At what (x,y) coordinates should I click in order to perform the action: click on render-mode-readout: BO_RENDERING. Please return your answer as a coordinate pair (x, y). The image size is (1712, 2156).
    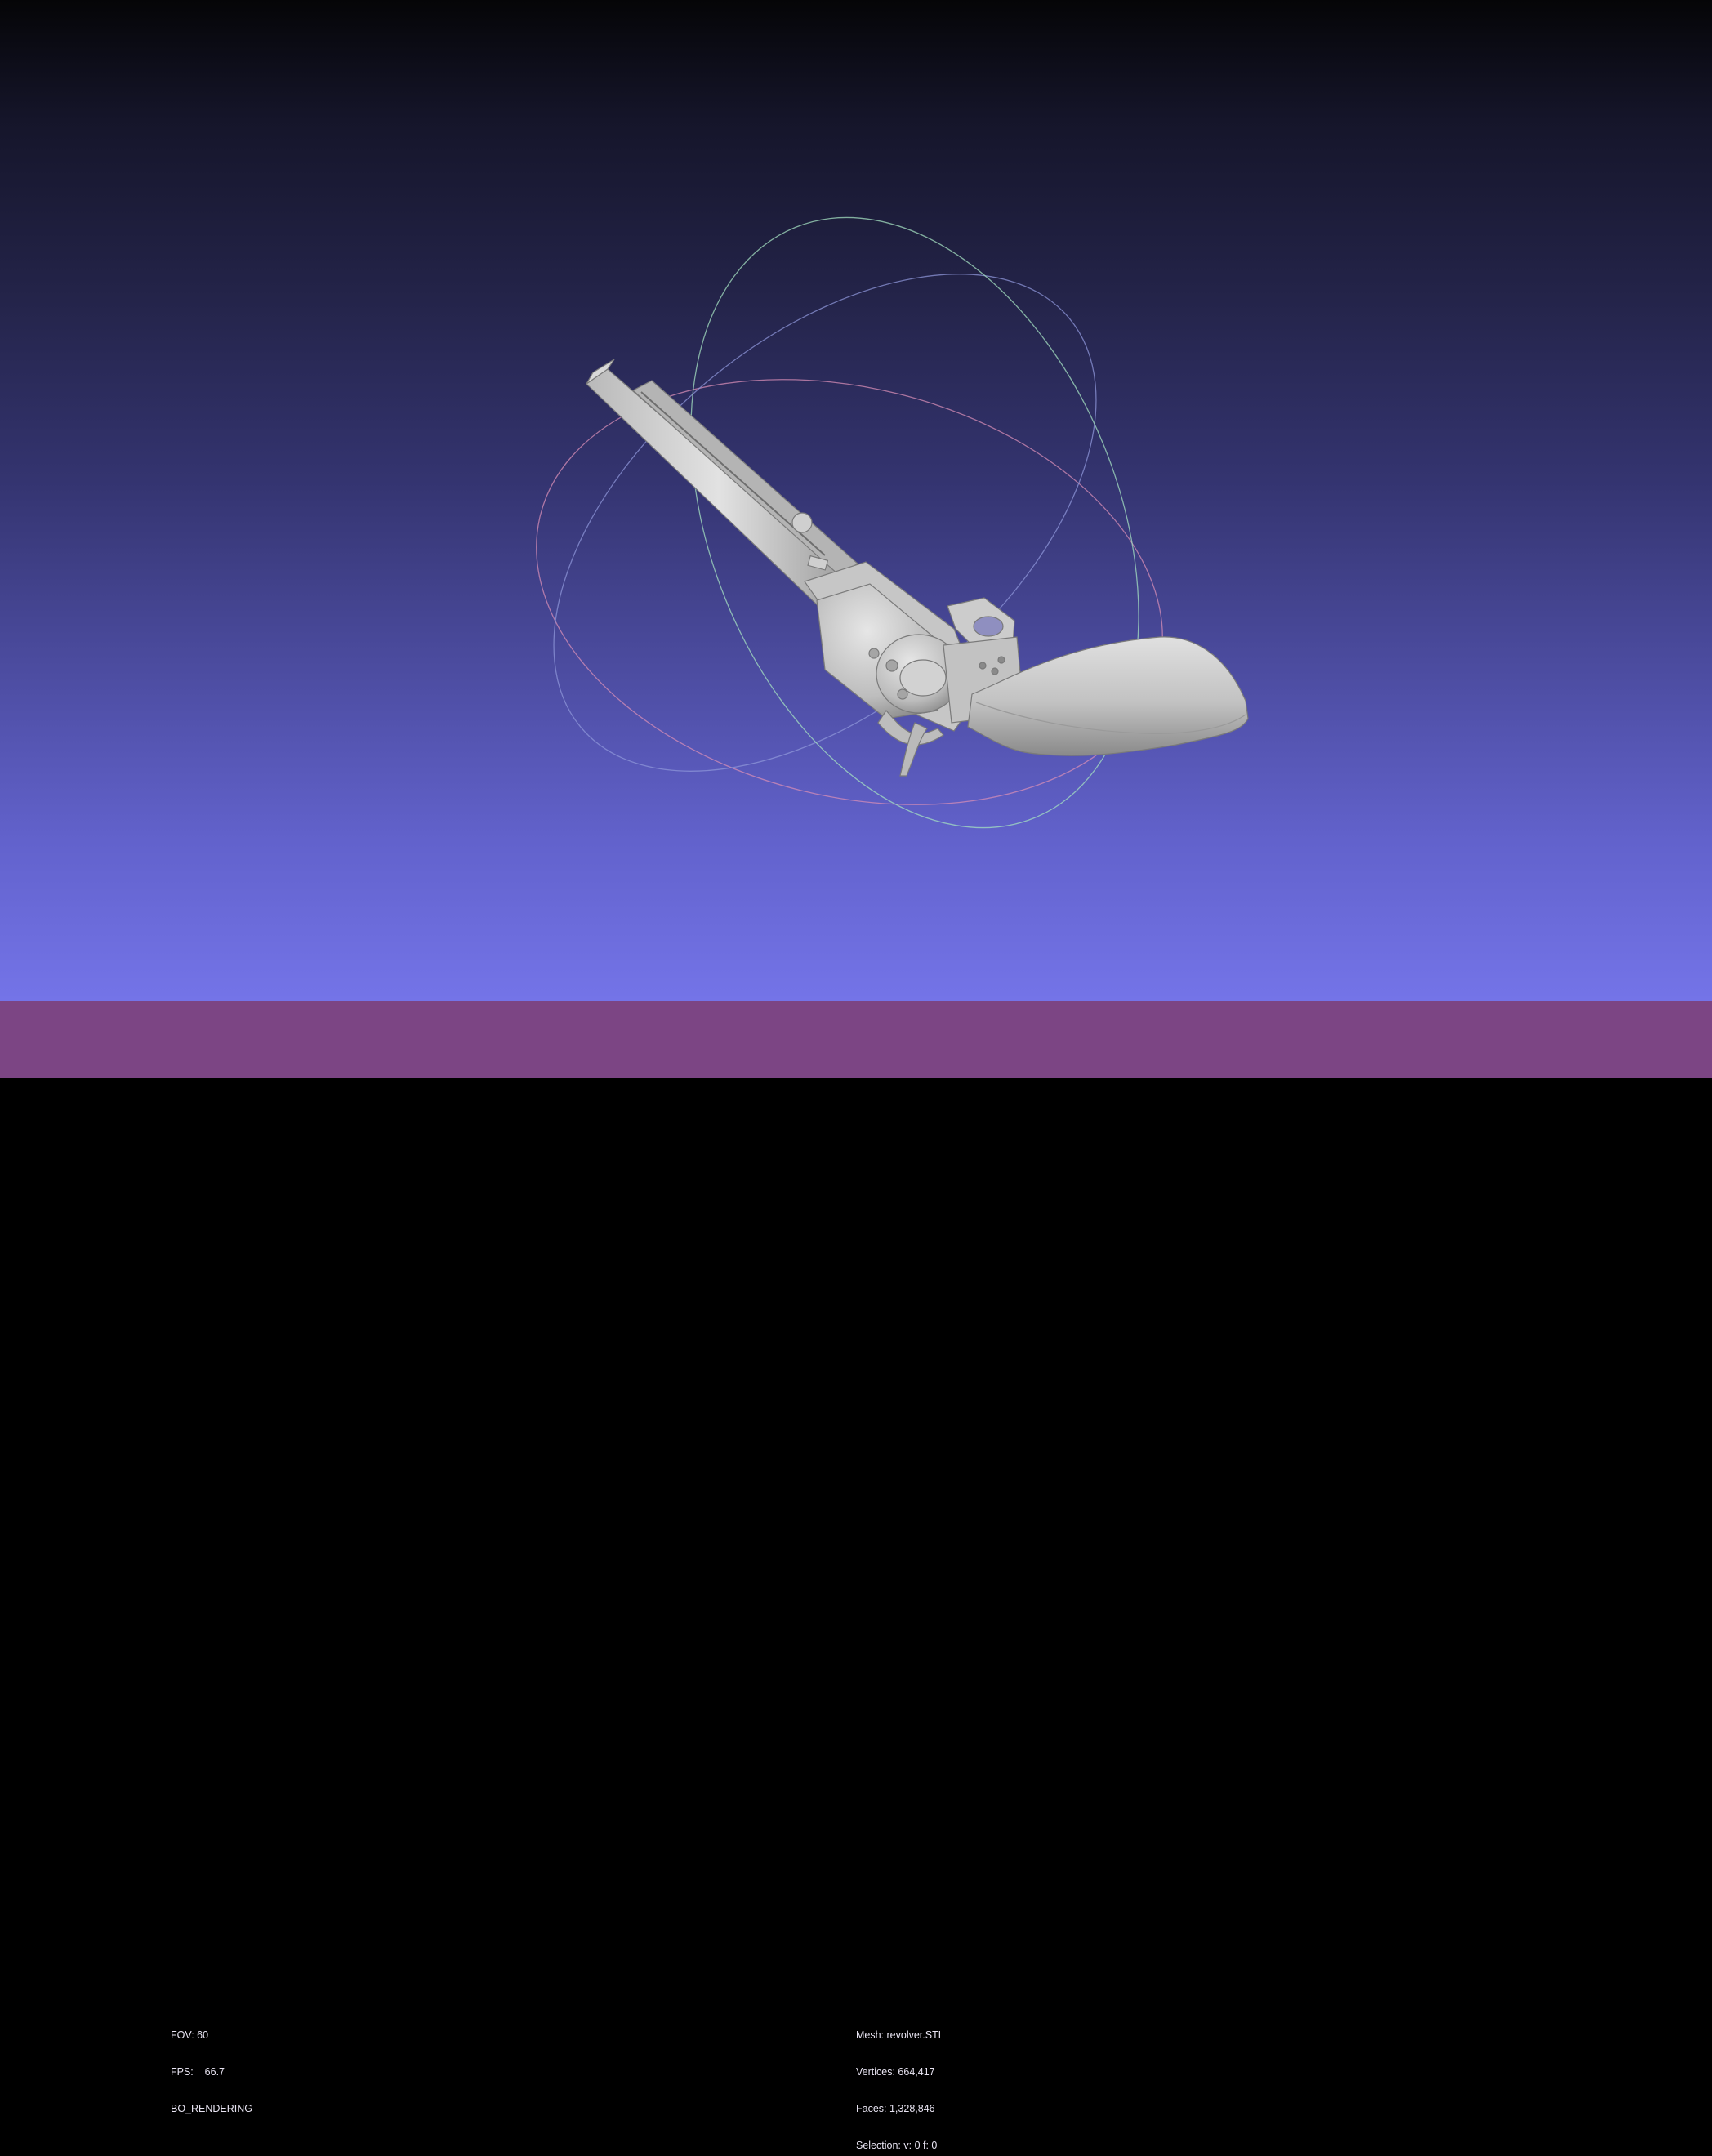
    Looking at the image, I should click on (212, 2108).